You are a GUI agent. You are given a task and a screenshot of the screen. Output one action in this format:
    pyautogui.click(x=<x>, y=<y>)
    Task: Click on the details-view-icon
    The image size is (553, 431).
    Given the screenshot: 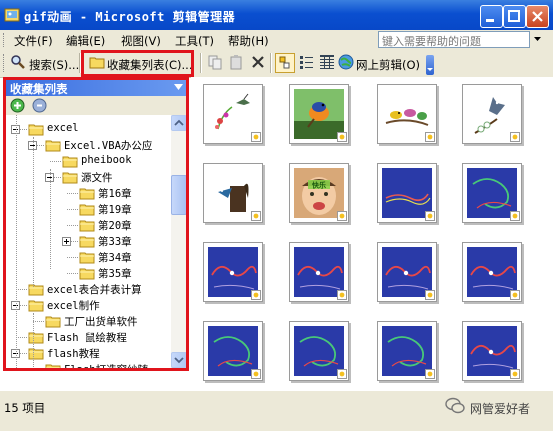 What is the action you would take?
    pyautogui.click(x=327, y=62)
    